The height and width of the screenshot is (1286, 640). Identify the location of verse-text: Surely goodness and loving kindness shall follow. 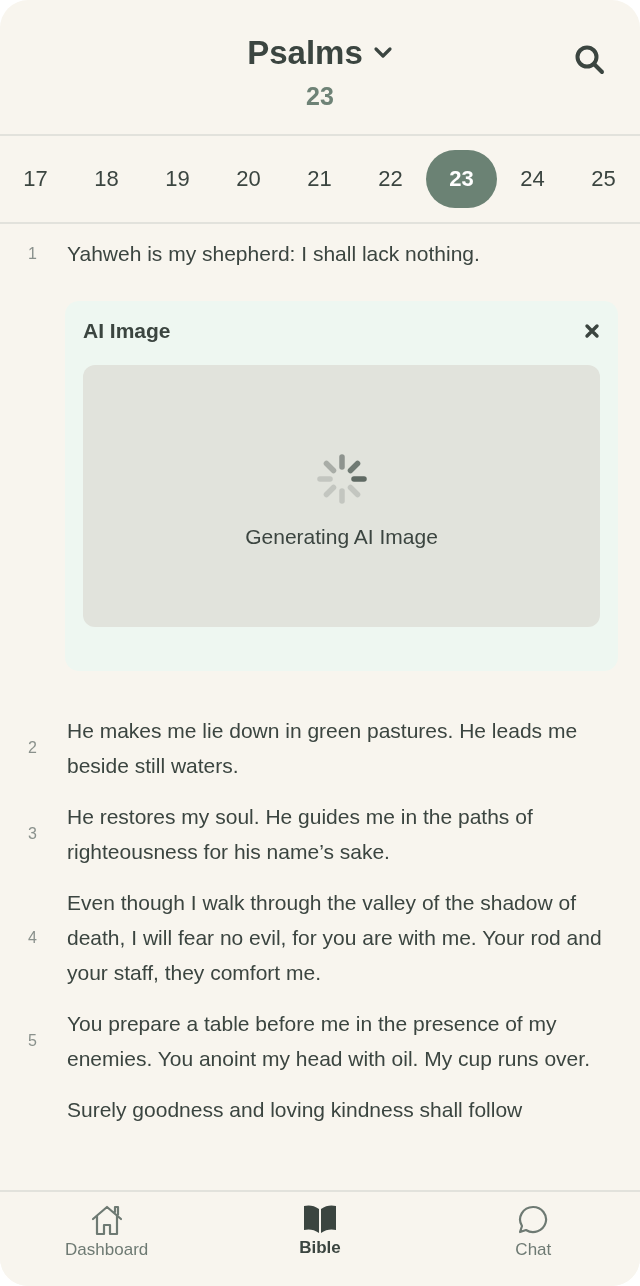
(295, 1110).